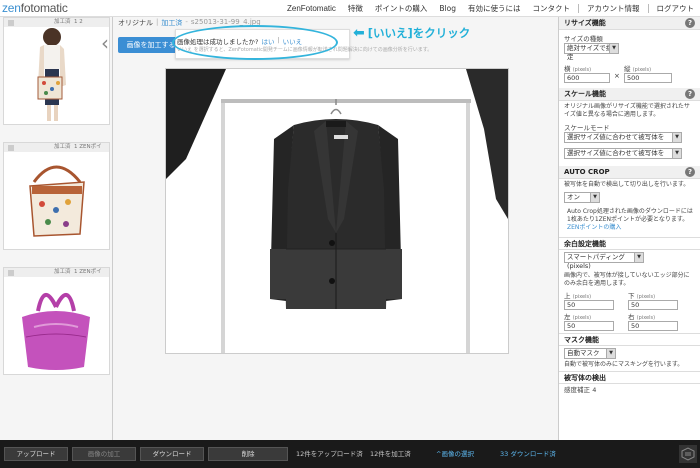 The width and height of the screenshot is (700, 468). Describe the element at coordinates (248, 454) in the screenshot. I see `delete-button: 削除` at that location.